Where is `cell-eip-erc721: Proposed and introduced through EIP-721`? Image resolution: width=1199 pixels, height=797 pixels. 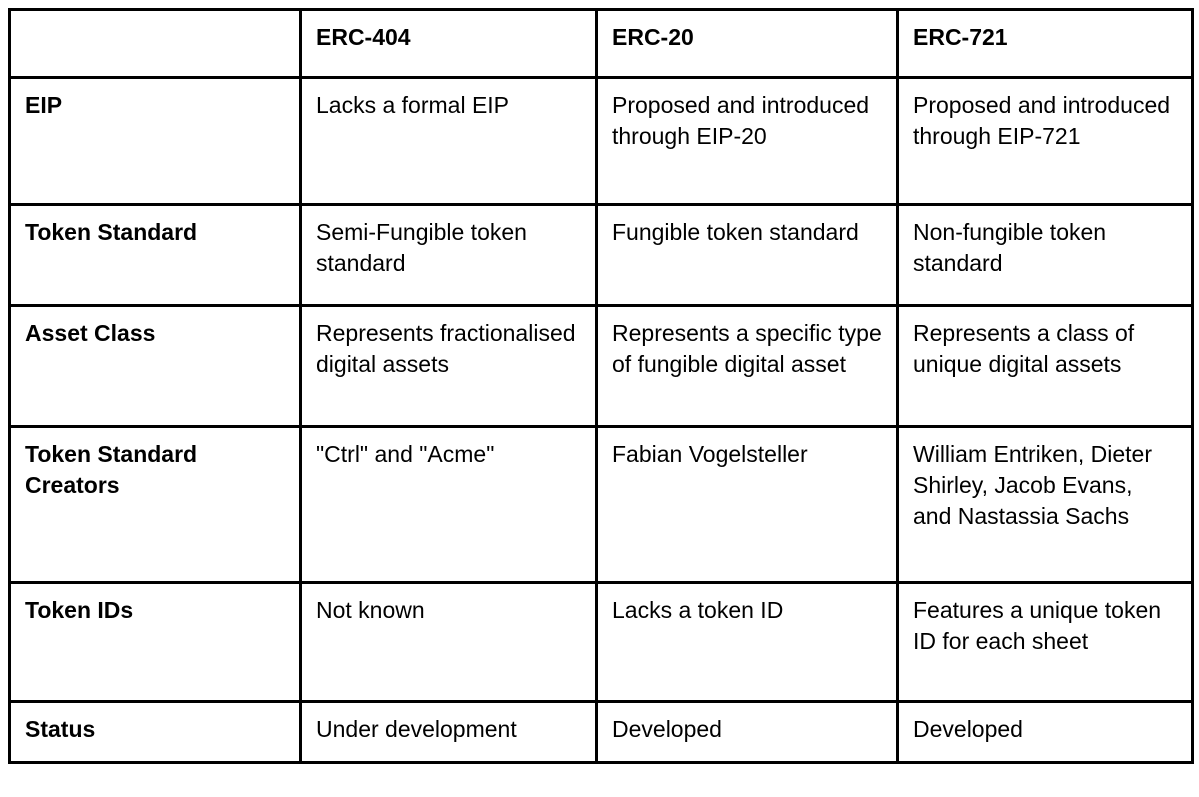 cell-eip-erc721: Proposed and introduced through EIP-721 is located at coordinates (1045, 141).